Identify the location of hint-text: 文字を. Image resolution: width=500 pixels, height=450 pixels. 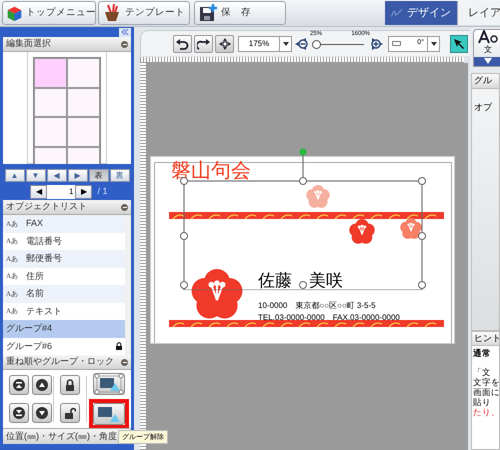
(486, 382).